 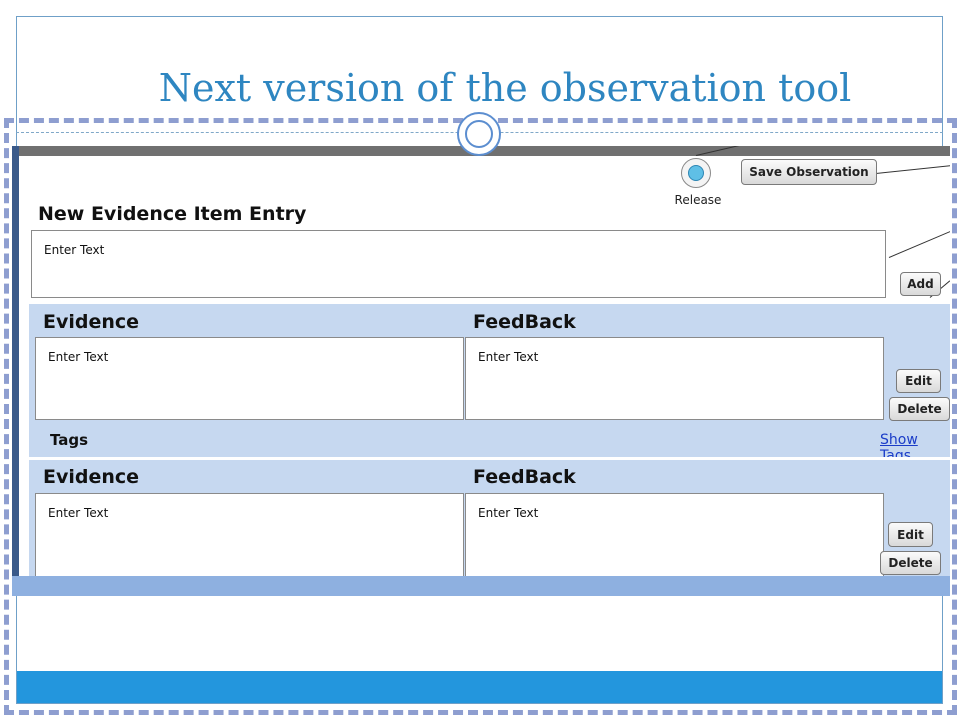 I want to click on ring-ornament-icon, so click(x=479, y=134).